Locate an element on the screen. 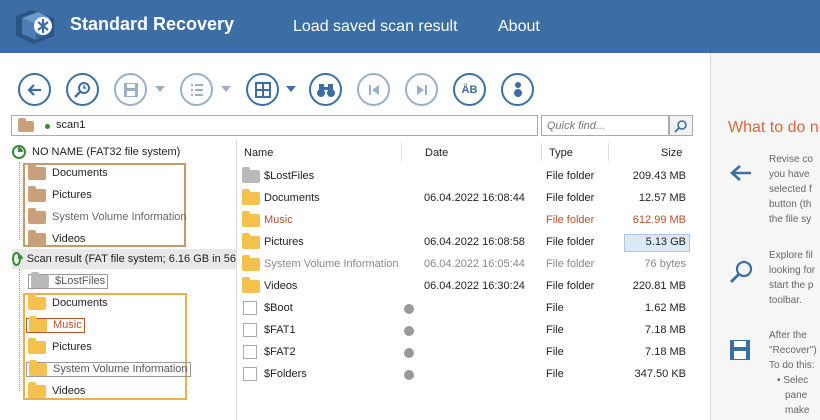  binoculars-icon is located at coordinates (325, 90).